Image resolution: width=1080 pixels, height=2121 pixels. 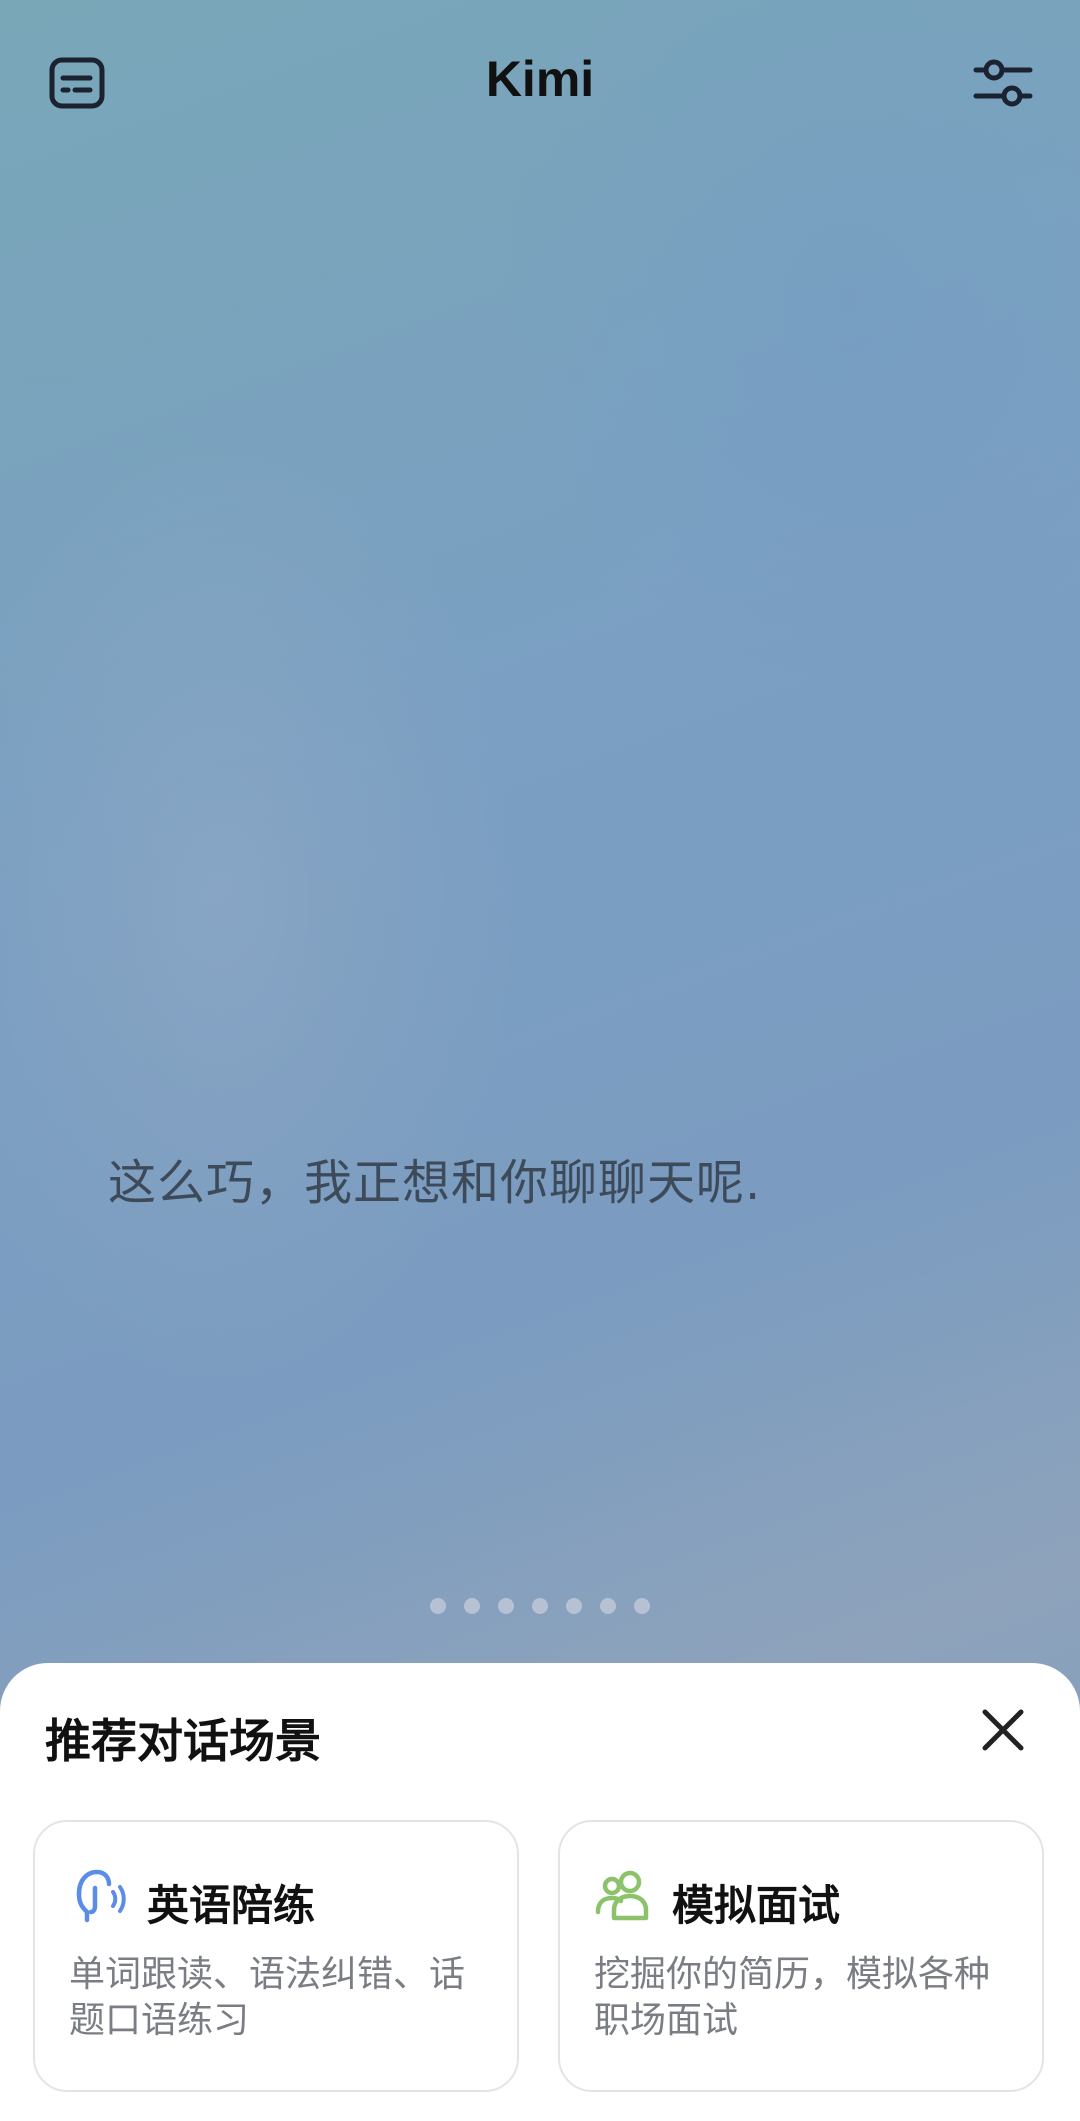 I want to click on card-description: 挖掘你的简历，模拟各种职场面试, so click(x=792, y=1997).